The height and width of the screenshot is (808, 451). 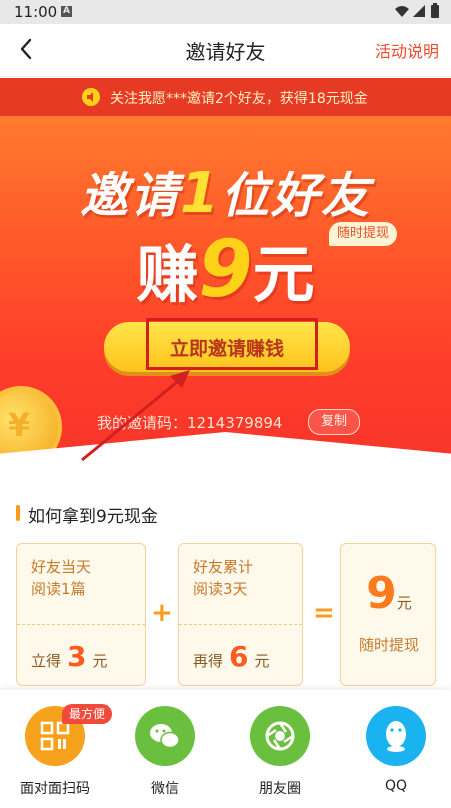 What do you see at coordinates (225, 50) in the screenshot?
I see `nav-bar: 邀请好友 活动说明` at bounding box center [225, 50].